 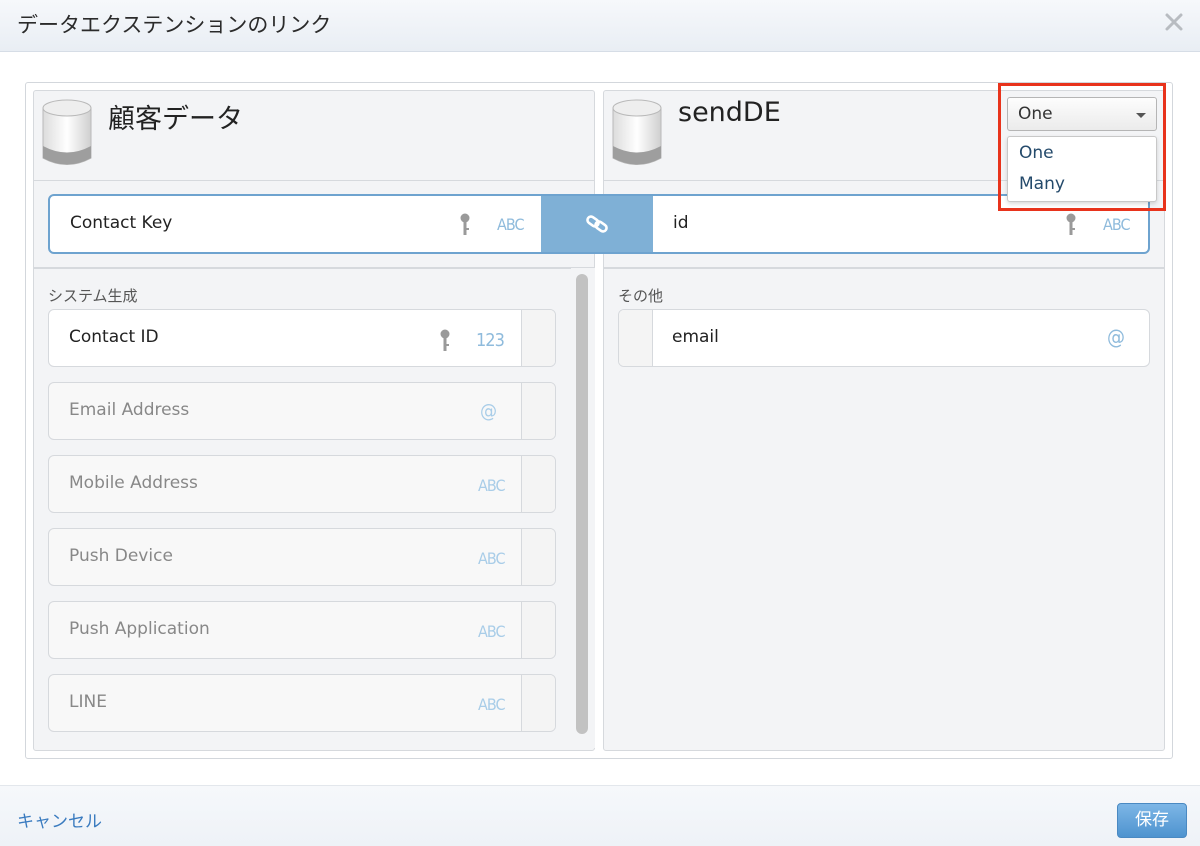 What do you see at coordinates (139, 629) in the screenshot?
I see `field-name: Push Application` at bounding box center [139, 629].